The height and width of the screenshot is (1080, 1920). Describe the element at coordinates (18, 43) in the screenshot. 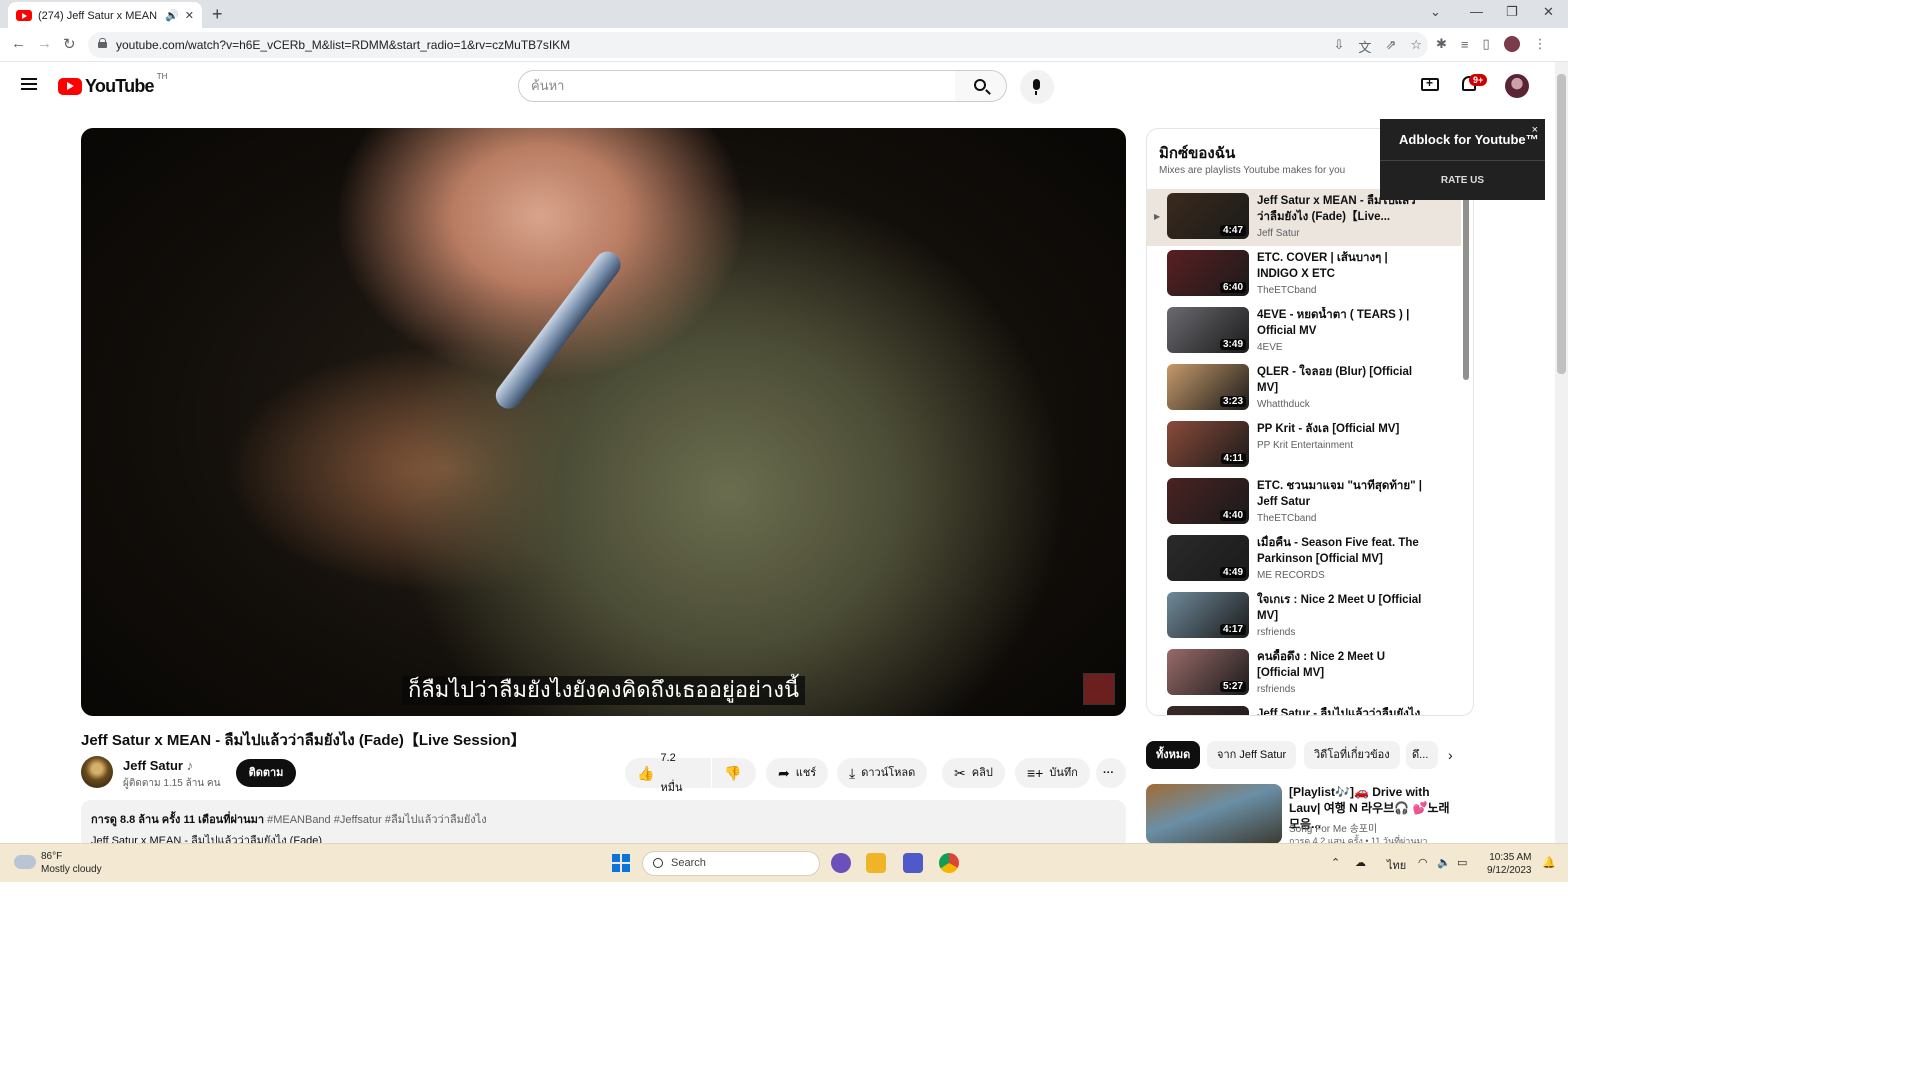

I see `back-icon: ←` at that location.